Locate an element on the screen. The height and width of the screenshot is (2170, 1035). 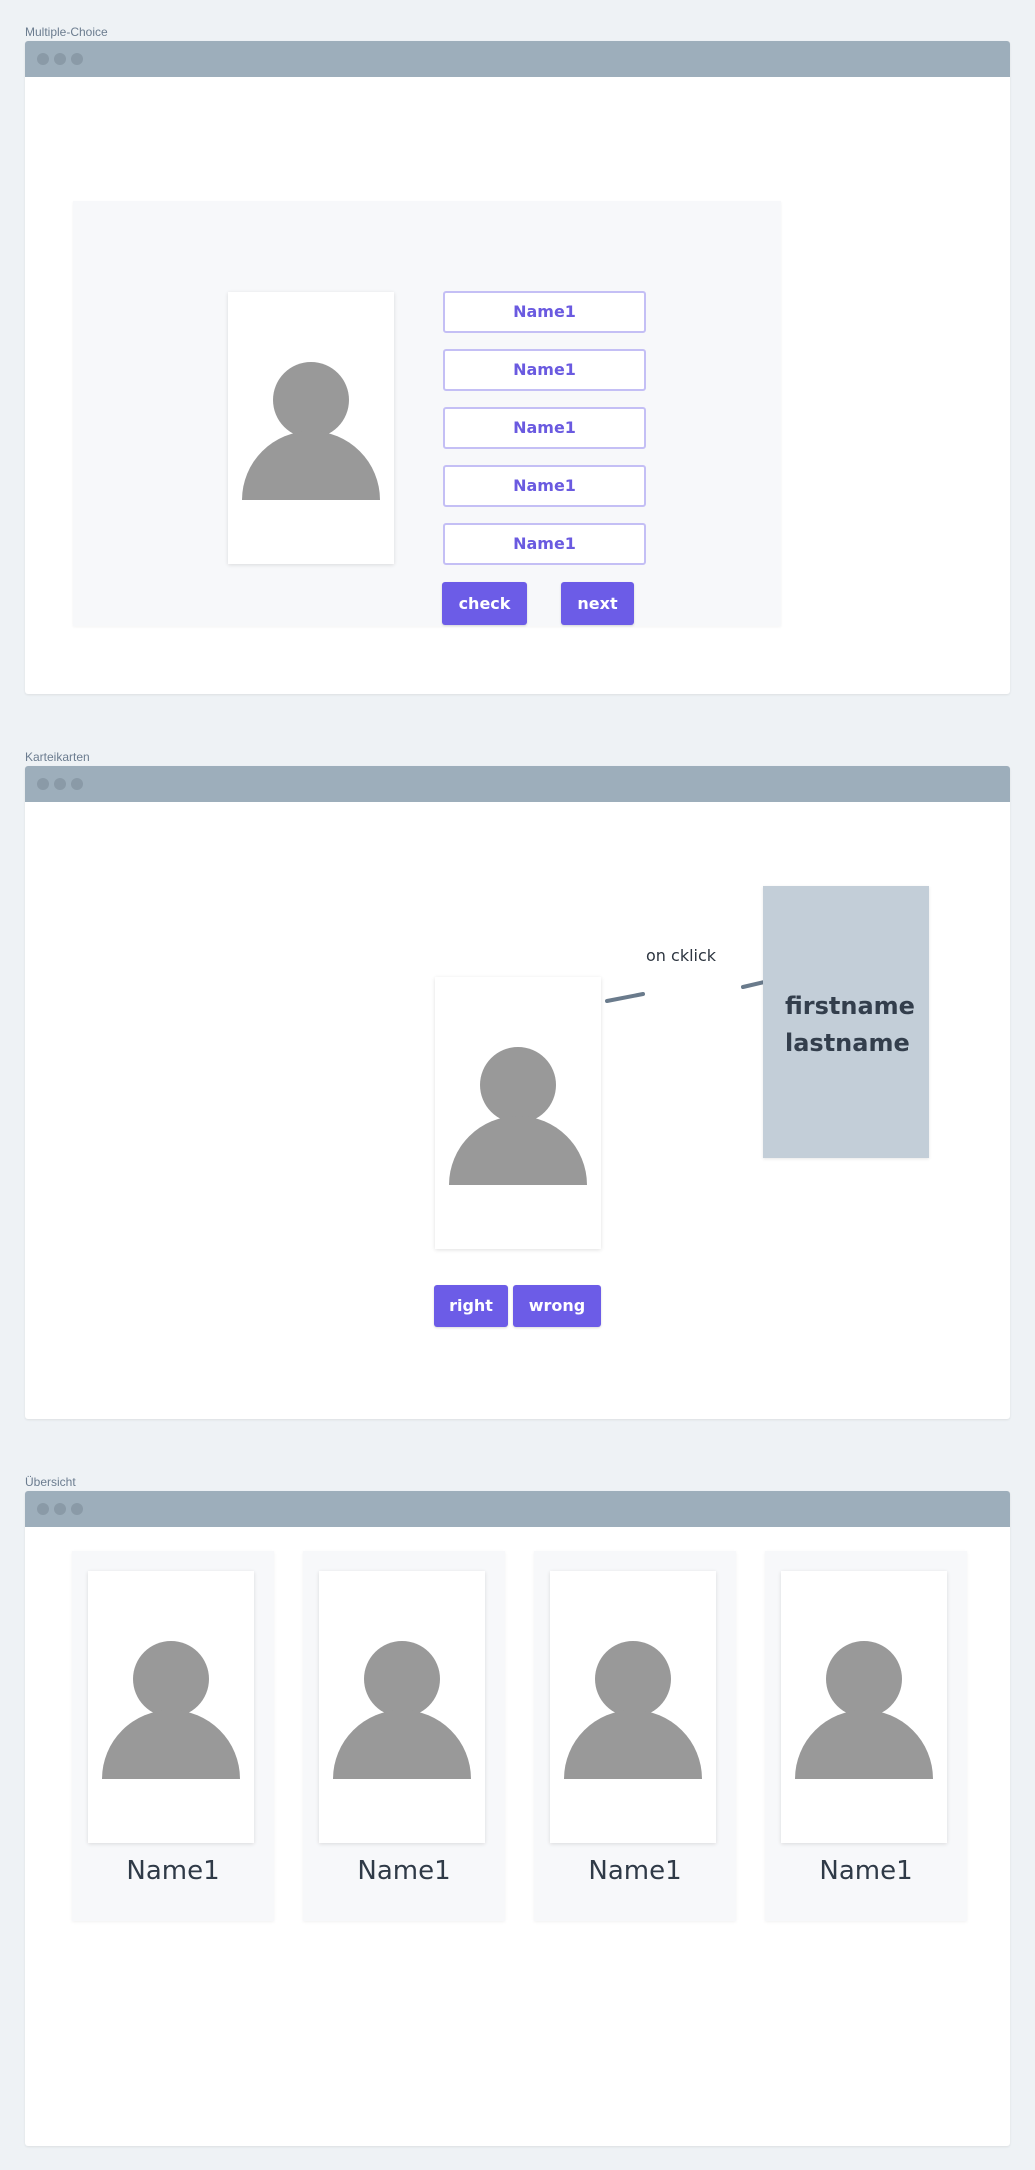
flashcard-front is located at coordinates (518, 1113).